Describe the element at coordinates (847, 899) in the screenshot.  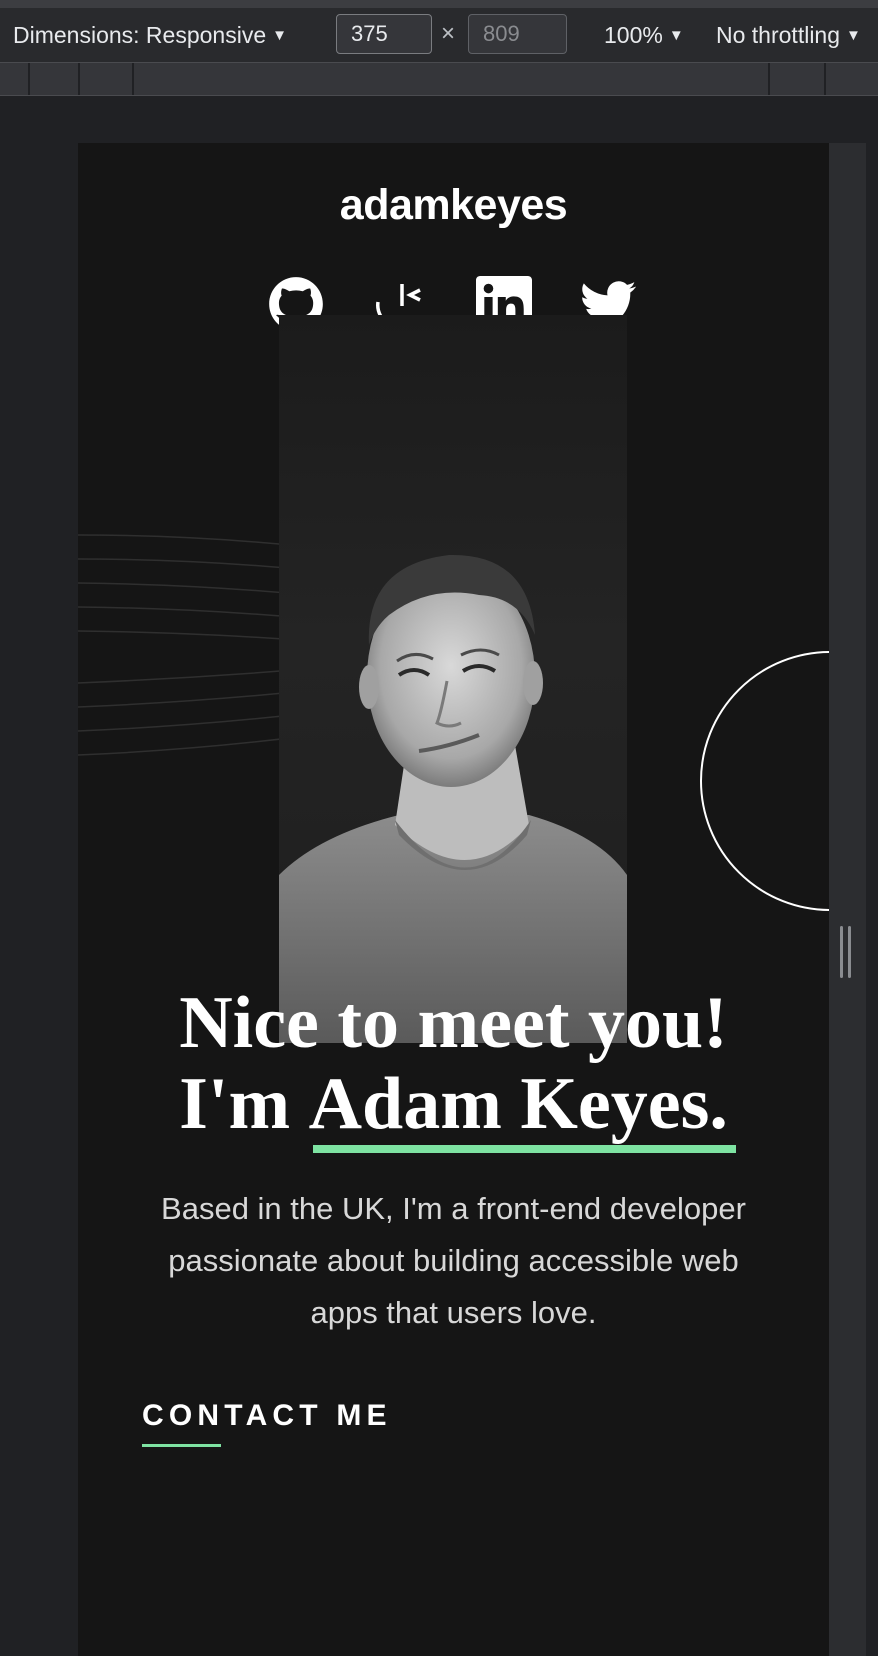
I see `device-scrollbar` at that location.